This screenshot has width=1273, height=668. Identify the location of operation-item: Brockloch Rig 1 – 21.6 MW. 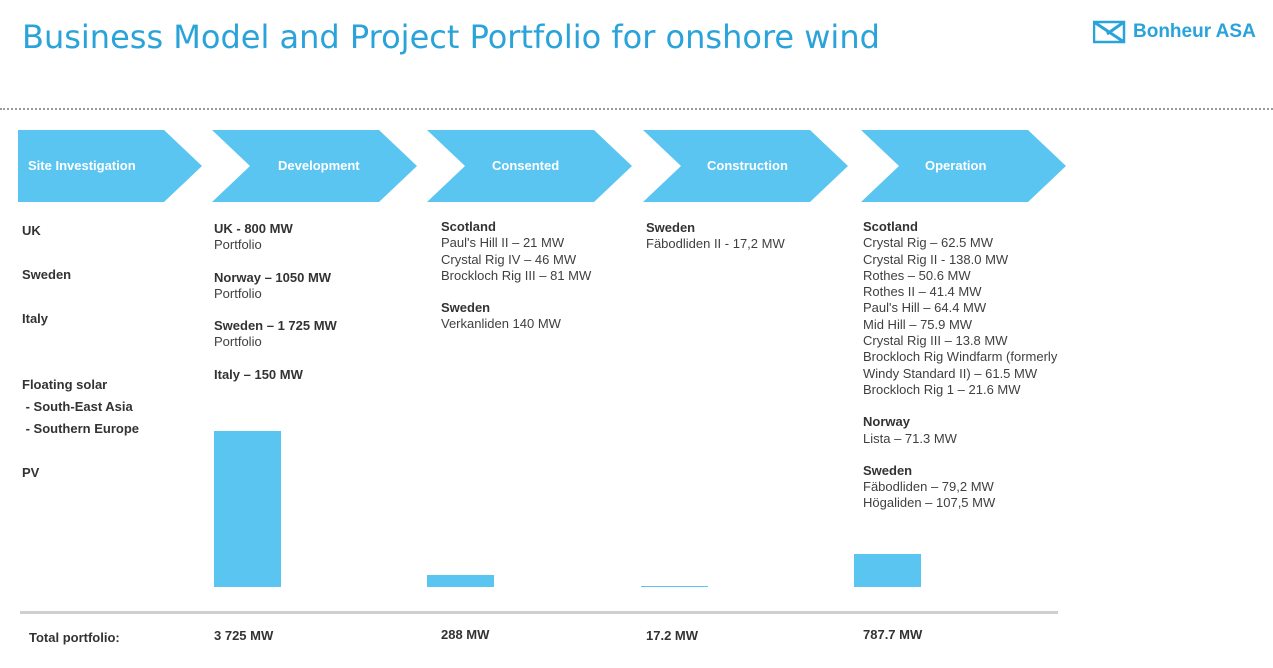
(942, 389).